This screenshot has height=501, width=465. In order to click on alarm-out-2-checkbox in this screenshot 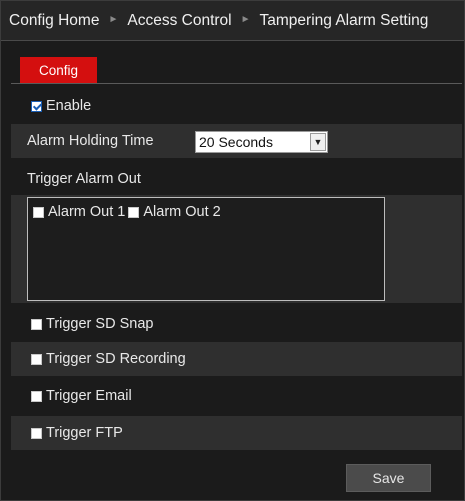, I will do `click(134, 212)`.